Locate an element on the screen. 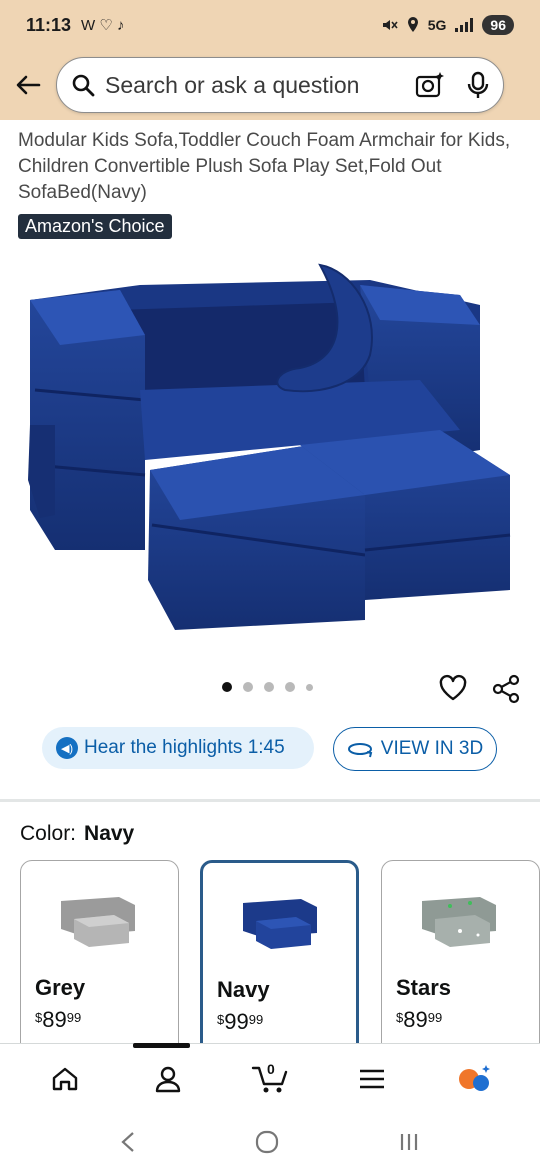  system-home-icon is located at coordinates (267, 1142).